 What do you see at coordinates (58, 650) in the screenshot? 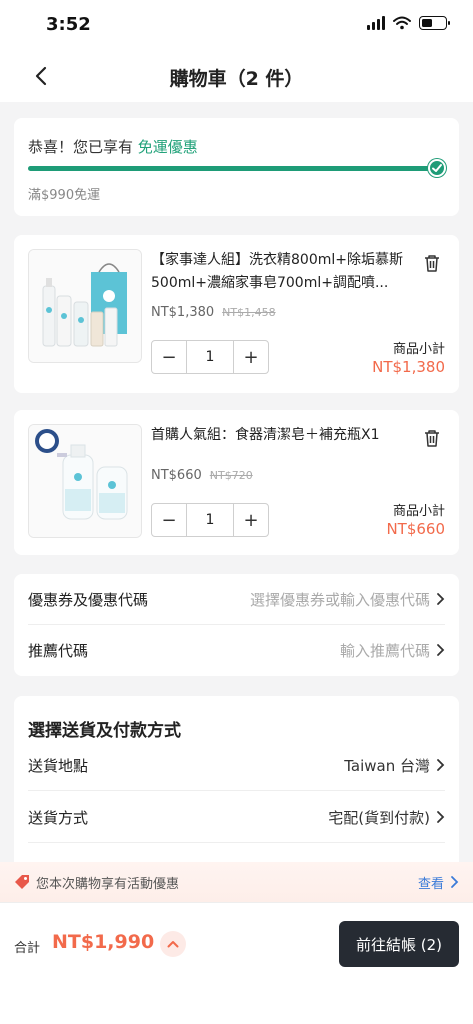
I see `referral-label: 推薦代碼` at bounding box center [58, 650].